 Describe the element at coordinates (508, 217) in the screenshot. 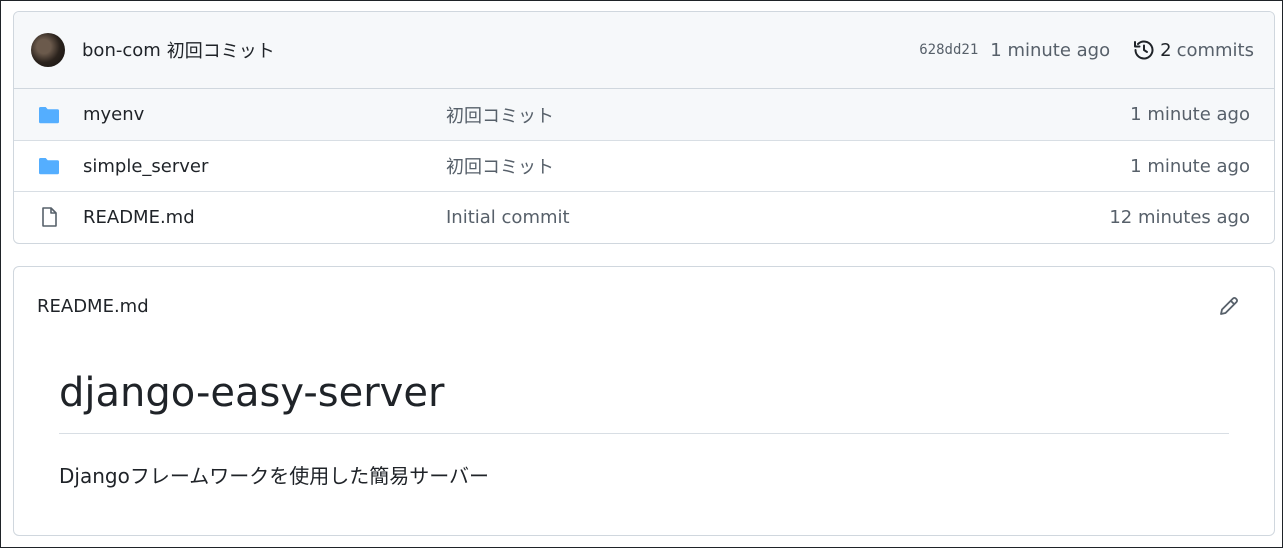

I see `file-commit-message-link: Initial commit` at that location.